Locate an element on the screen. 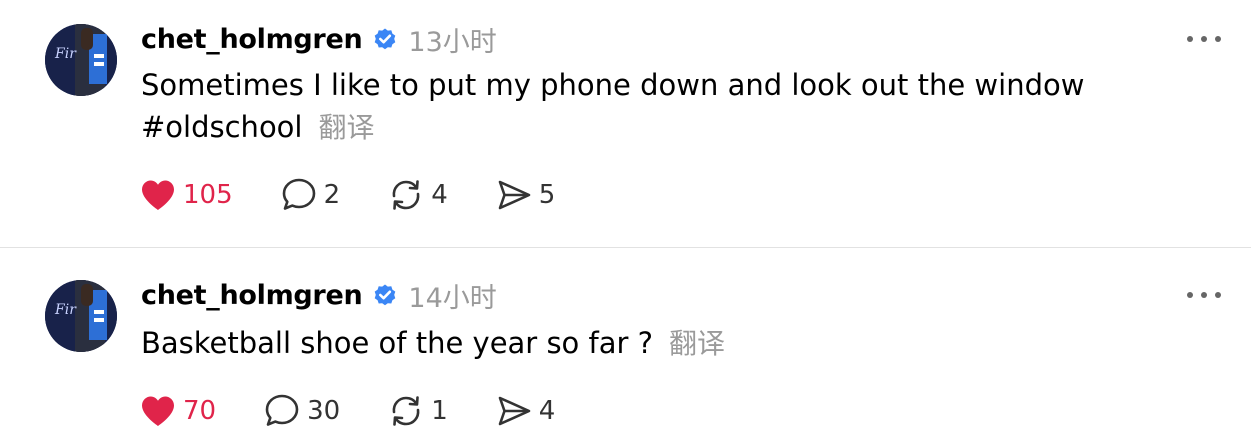 The height and width of the screenshot is (444, 1251). post-text: Basketball shoe of the year so far ? 翻译 is located at coordinates (671, 343).